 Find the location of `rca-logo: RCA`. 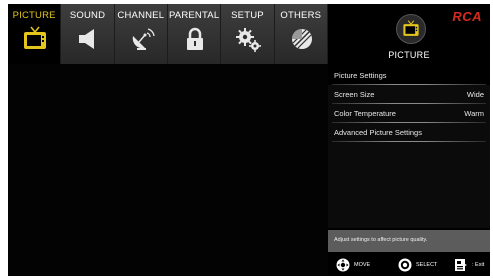

rca-logo: RCA is located at coordinates (467, 16).